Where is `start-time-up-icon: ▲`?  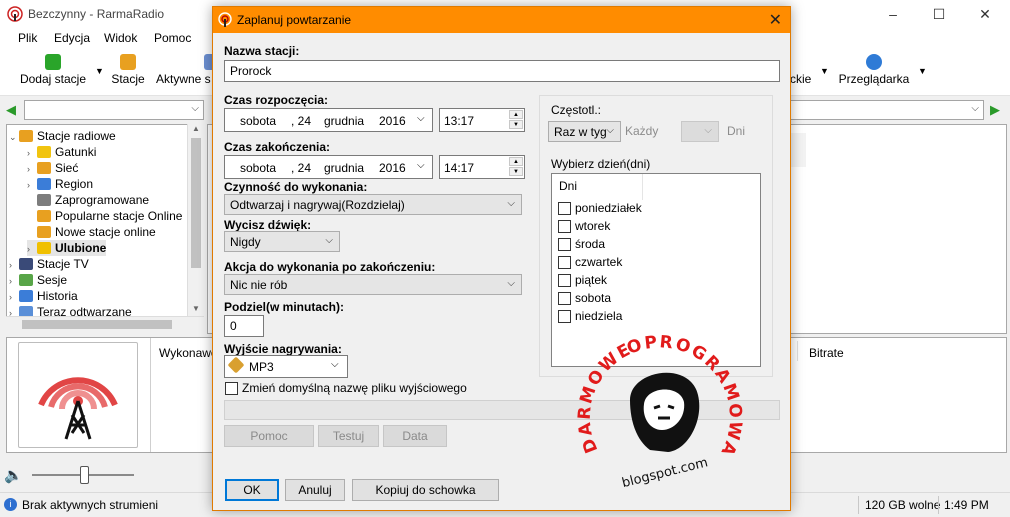 start-time-up-icon: ▲ is located at coordinates (516, 114).